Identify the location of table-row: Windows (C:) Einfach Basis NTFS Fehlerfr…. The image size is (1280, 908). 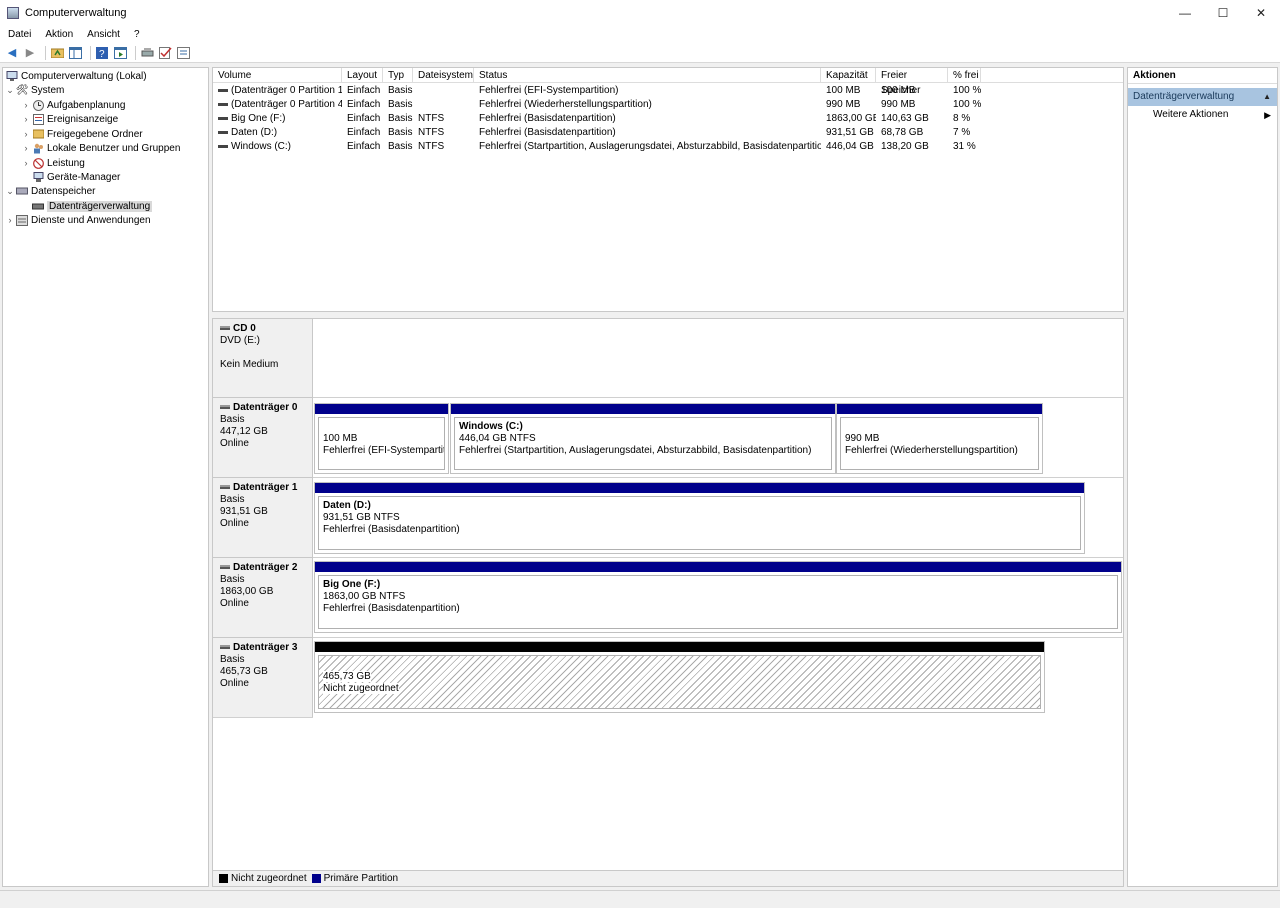
(668, 147).